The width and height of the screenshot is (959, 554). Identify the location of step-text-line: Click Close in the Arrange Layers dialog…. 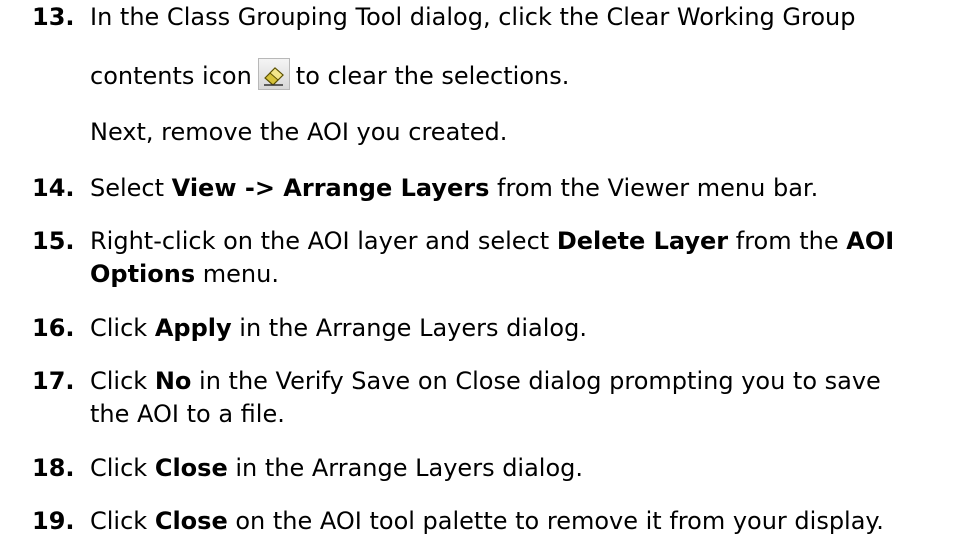
(336, 468).